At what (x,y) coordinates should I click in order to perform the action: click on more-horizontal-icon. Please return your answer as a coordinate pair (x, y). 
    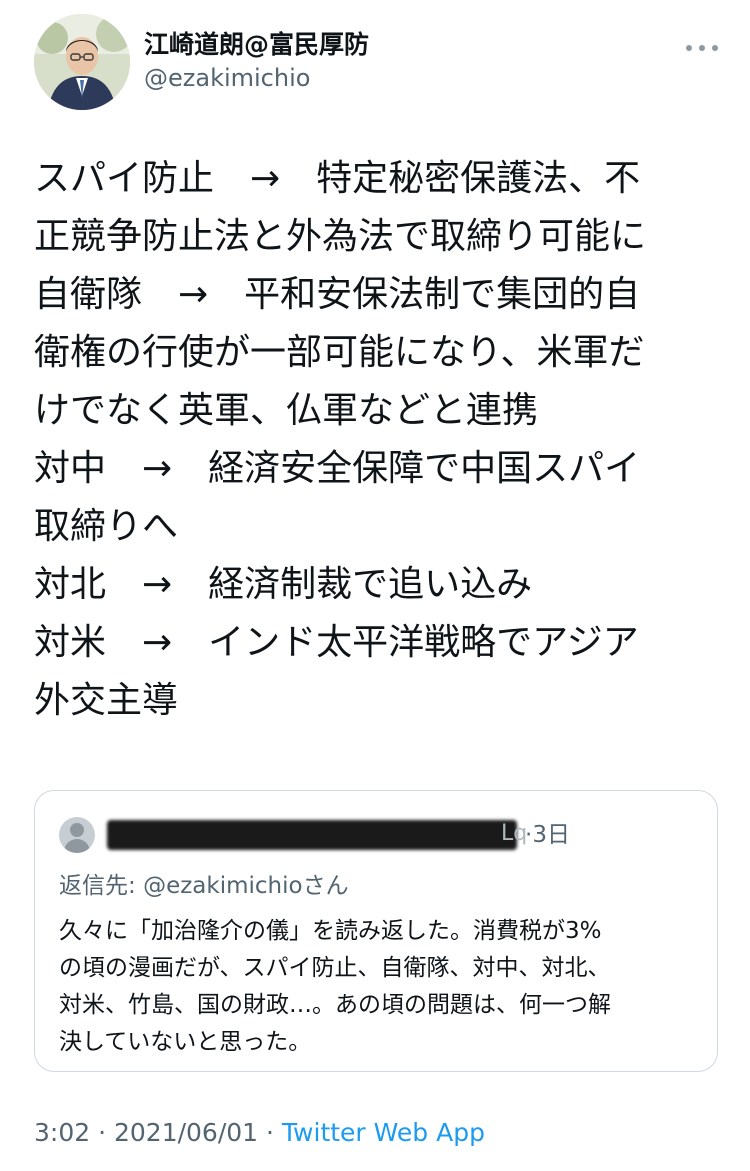
    Looking at the image, I should click on (702, 48).